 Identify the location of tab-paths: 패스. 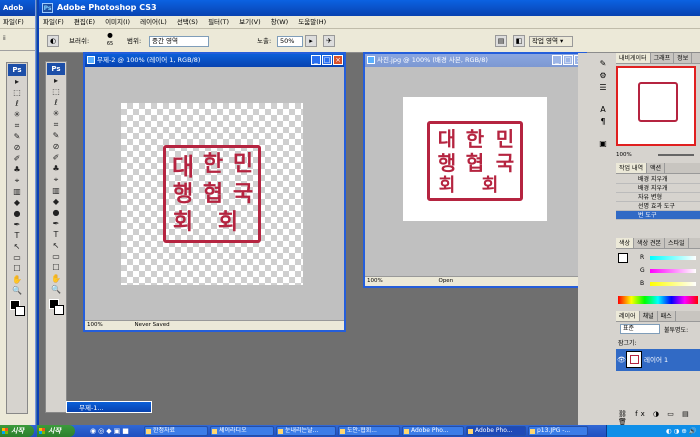
(667, 316).